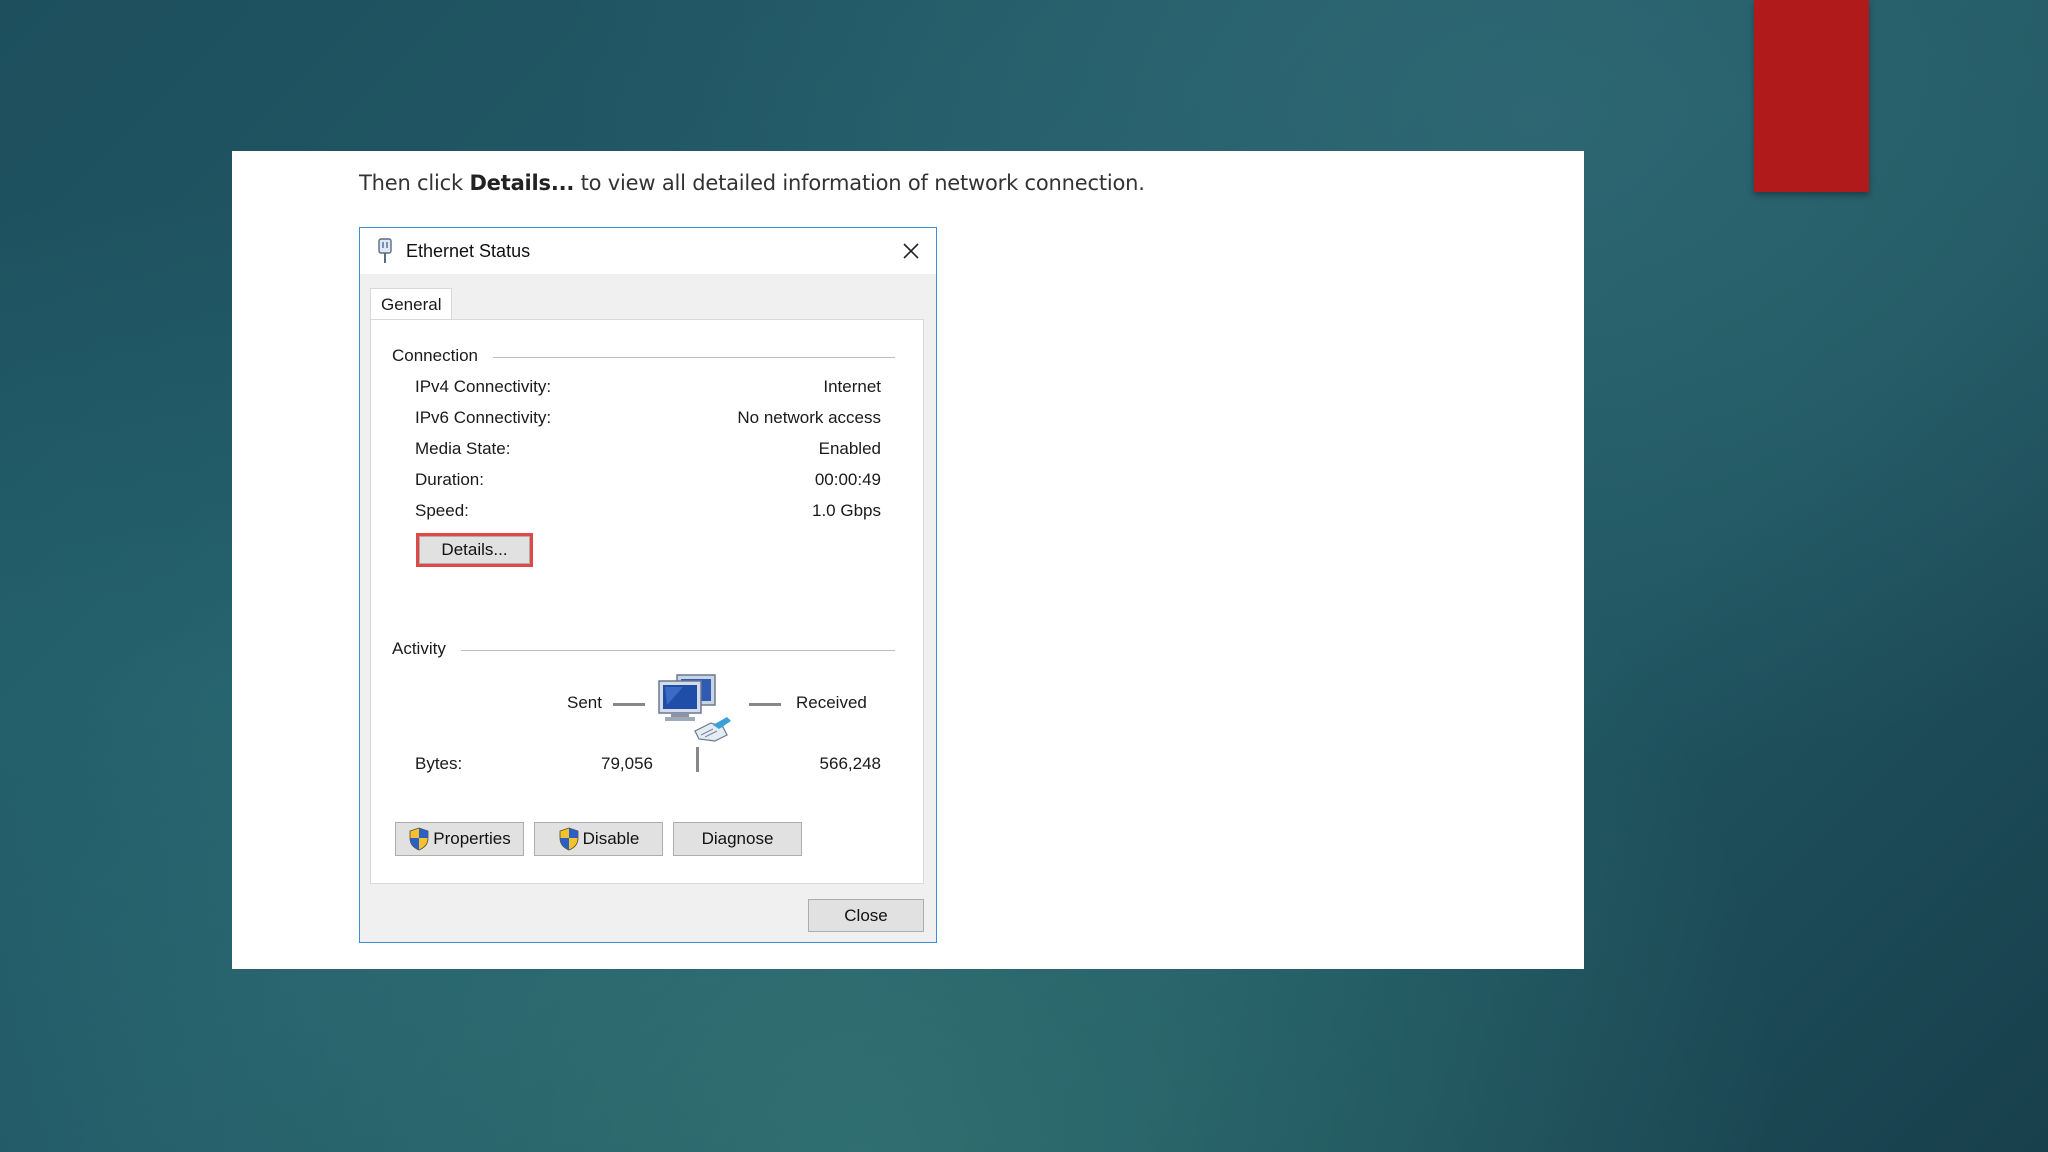 The width and height of the screenshot is (2048, 1152). What do you see at coordinates (439, 763) in the screenshot?
I see `bytes-label: Bytes:` at bounding box center [439, 763].